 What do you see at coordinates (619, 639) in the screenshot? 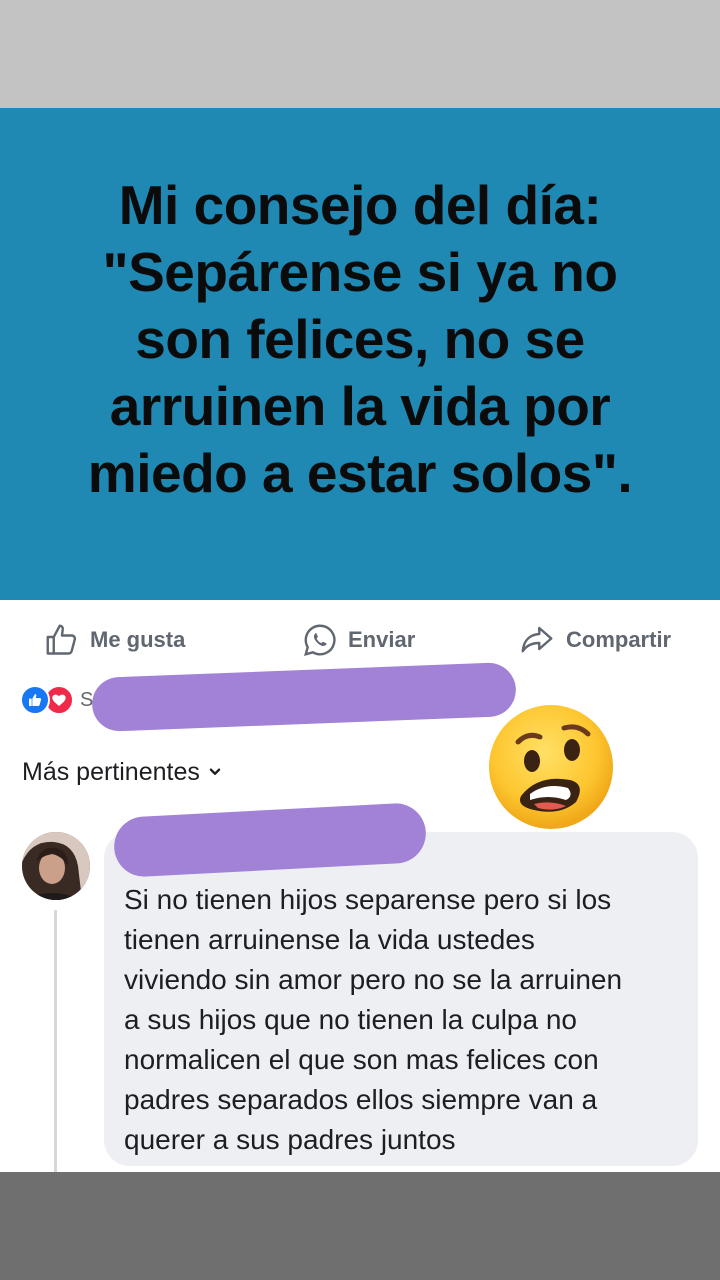
I see `share-label: Compartir` at bounding box center [619, 639].